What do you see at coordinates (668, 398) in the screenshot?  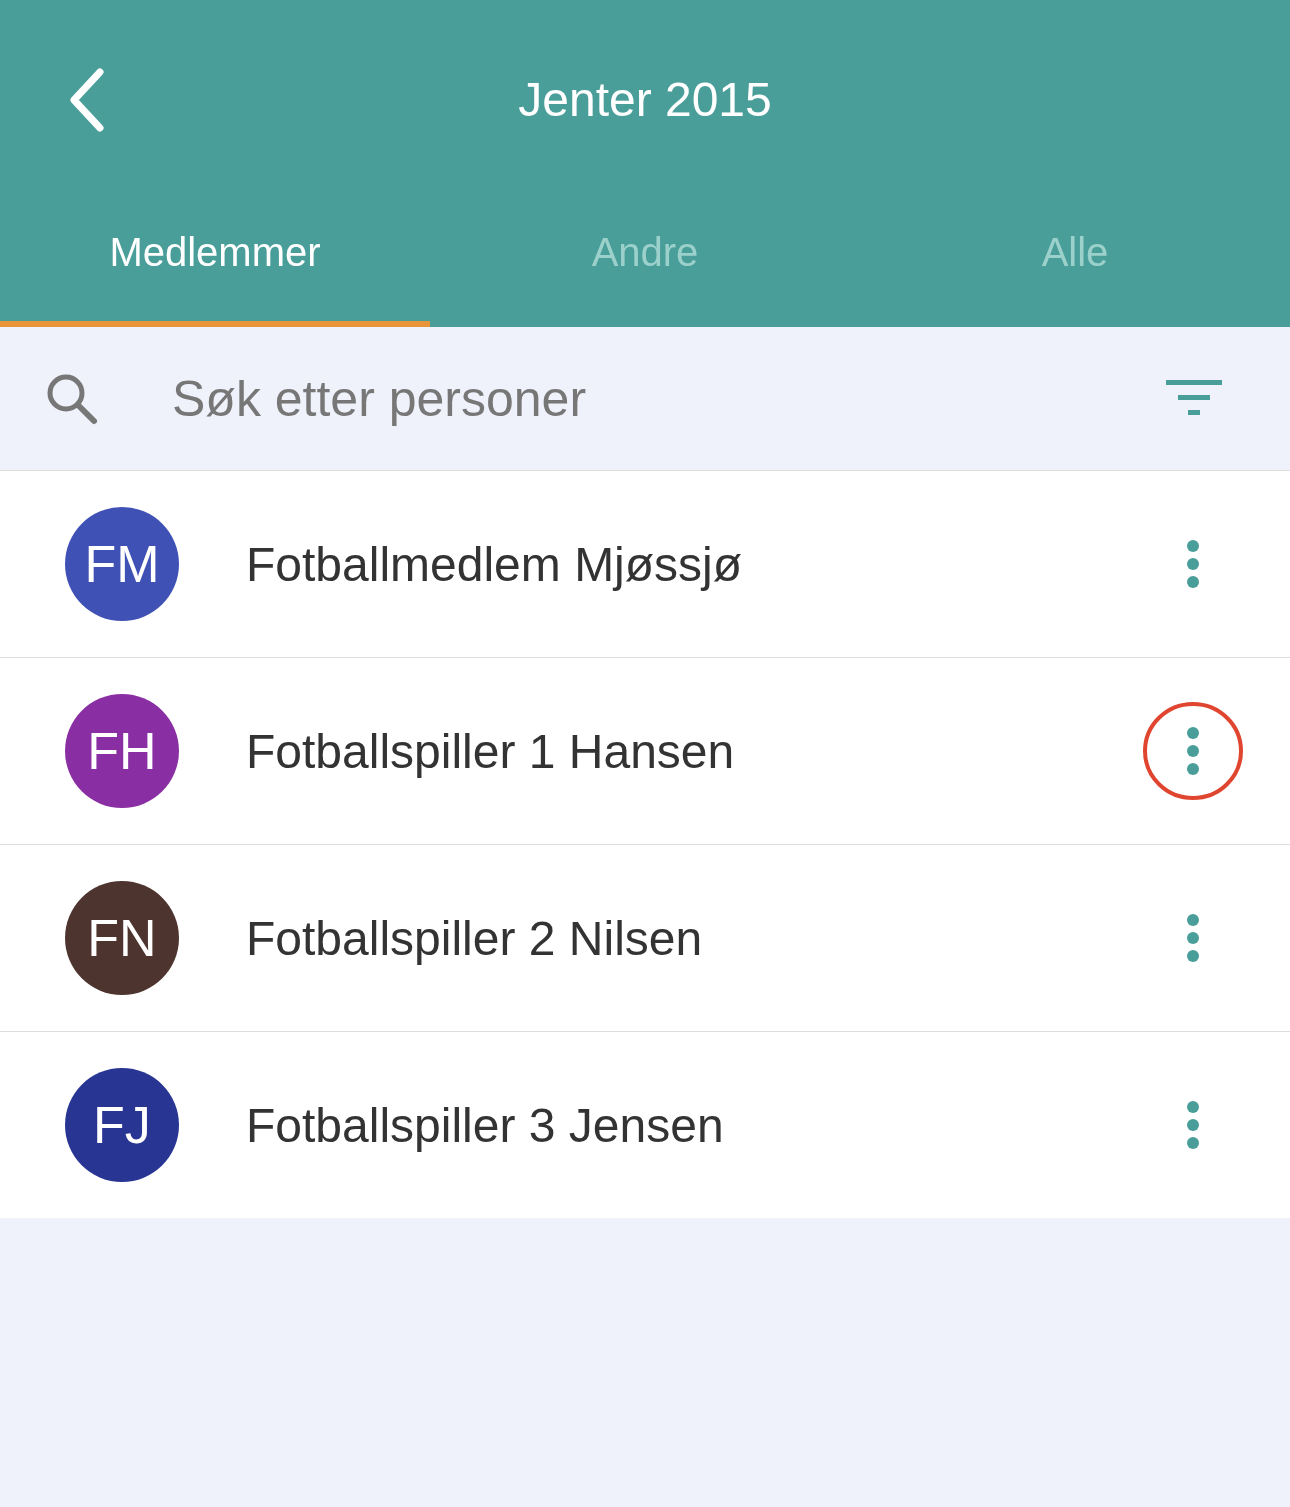 I see `search-field: Søk etter personer` at bounding box center [668, 398].